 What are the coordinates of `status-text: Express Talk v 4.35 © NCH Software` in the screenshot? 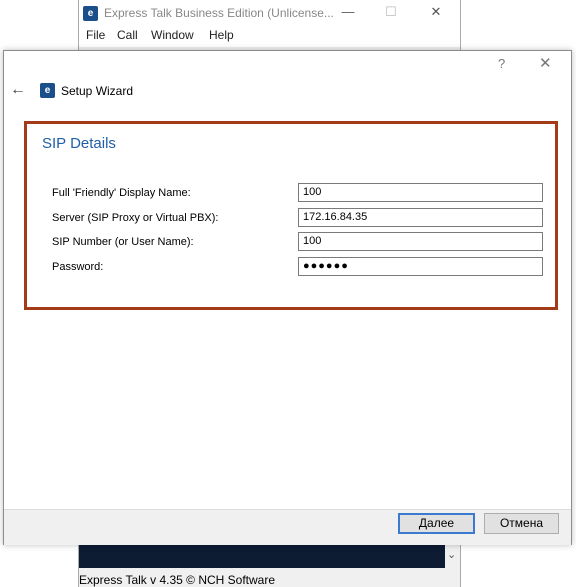 It's located at (177, 580).